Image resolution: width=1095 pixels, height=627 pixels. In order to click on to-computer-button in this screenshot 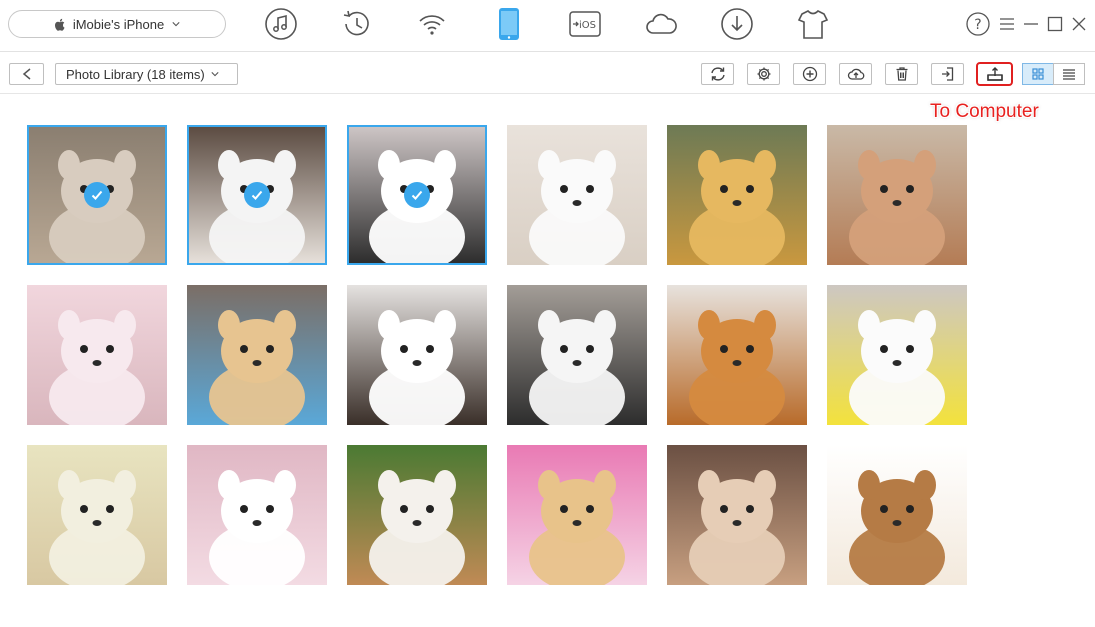, I will do `click(994, 74)`.